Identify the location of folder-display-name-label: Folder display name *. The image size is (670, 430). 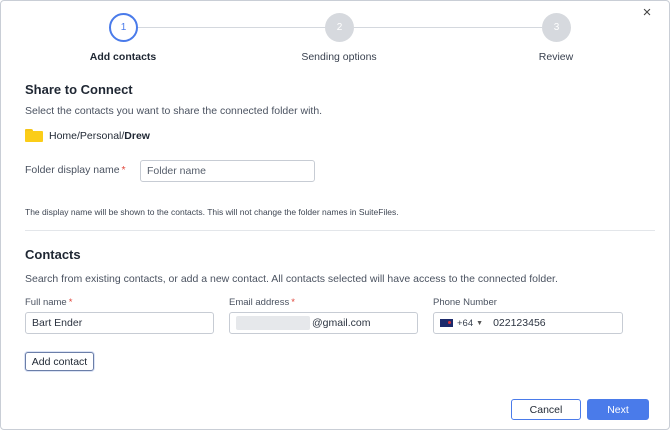
(75, 170).